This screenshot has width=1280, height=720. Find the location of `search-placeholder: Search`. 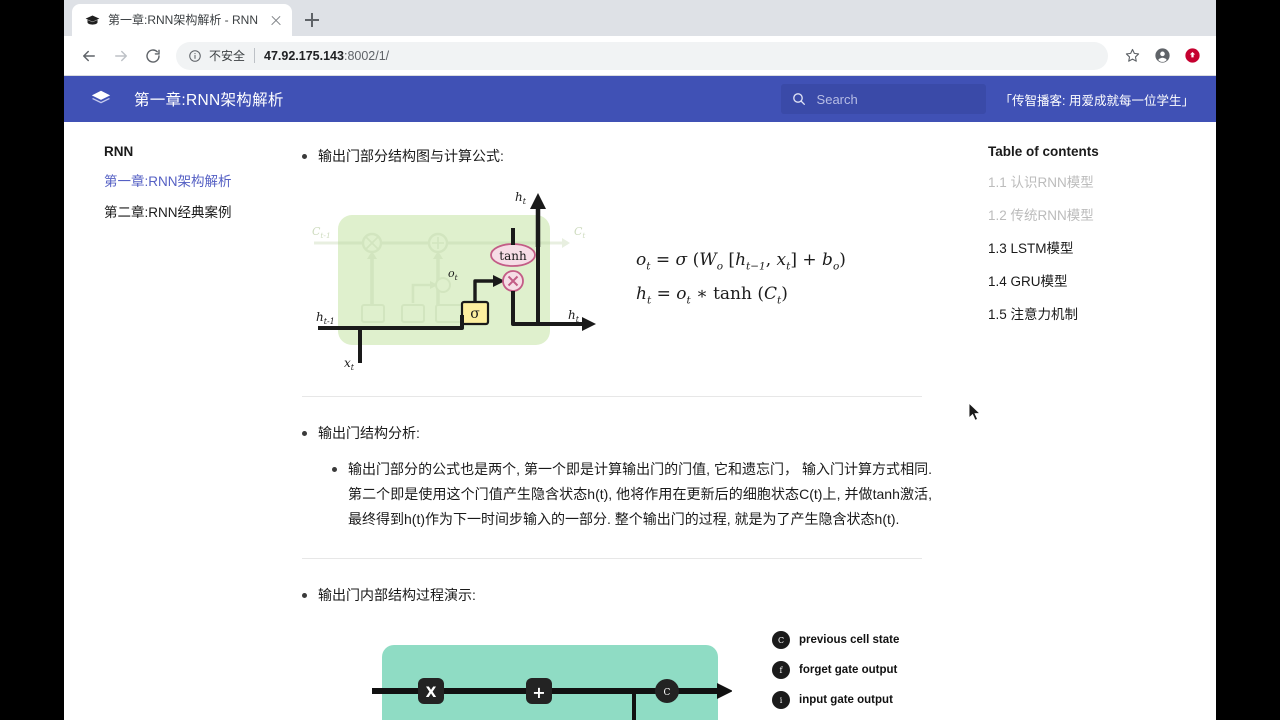

search-placeholder: Search is located at coordinates (837, 99).